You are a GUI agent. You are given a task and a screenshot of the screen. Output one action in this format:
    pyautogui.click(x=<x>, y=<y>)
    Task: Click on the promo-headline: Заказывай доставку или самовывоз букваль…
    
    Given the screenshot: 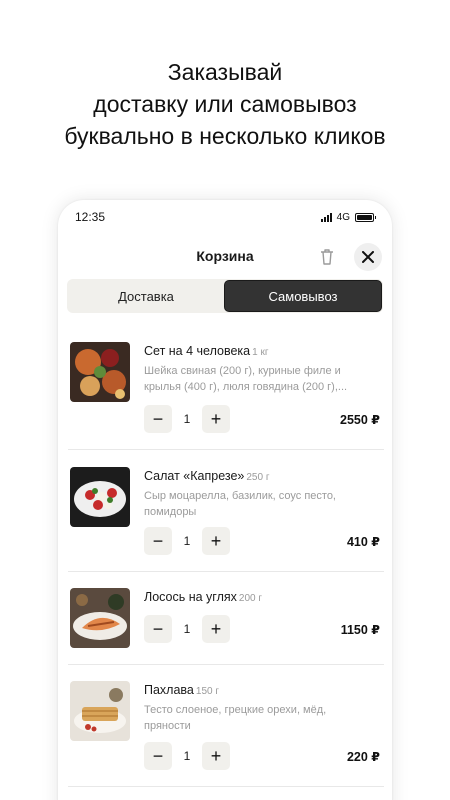 What is the action you would take?
    pyautogui.click(x=225, y=104)
    